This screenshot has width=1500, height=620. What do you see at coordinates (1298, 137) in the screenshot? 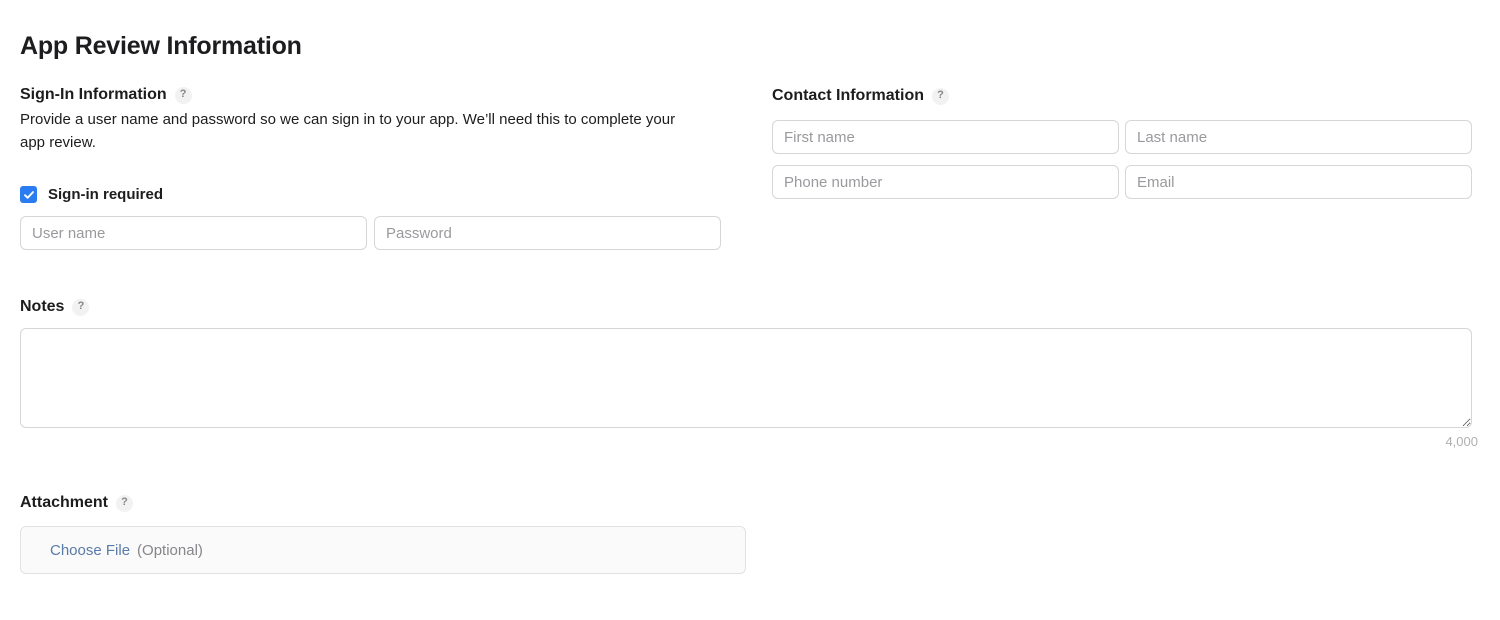
I see `last-name-input` at bounding box center [1298, 137].